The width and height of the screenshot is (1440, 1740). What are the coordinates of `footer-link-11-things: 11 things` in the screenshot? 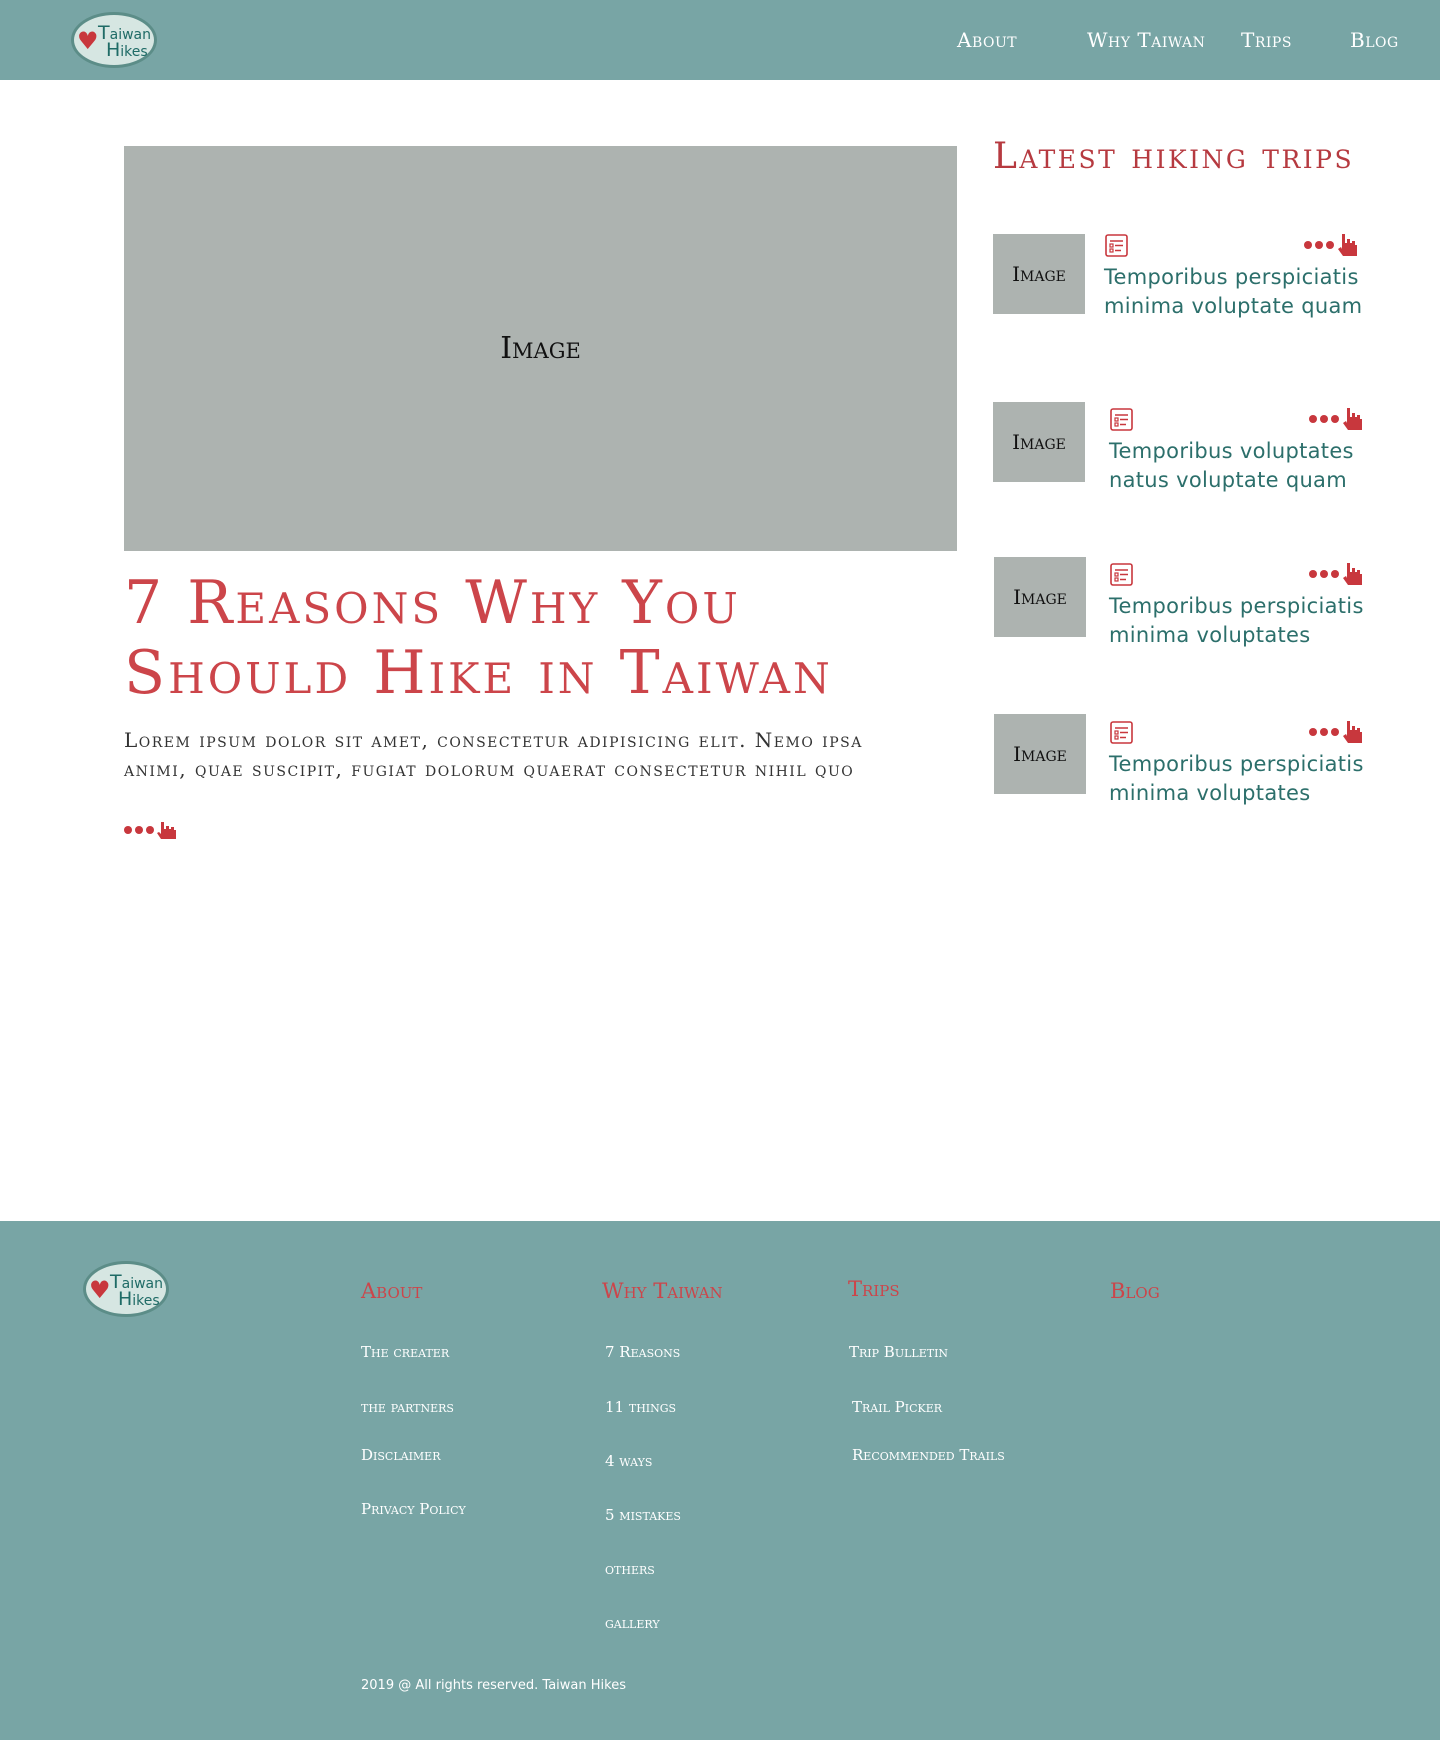 It's located at (640, 1407).